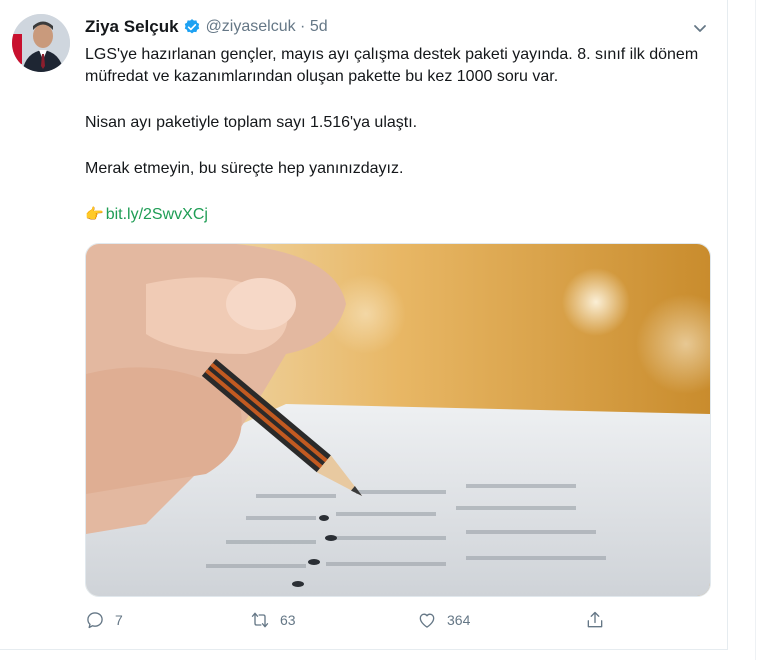  Describe the element at coordinates (267, 27) in the screenshot. I see `author-handle-time: @ziyaselcuk · 5d` at that location.